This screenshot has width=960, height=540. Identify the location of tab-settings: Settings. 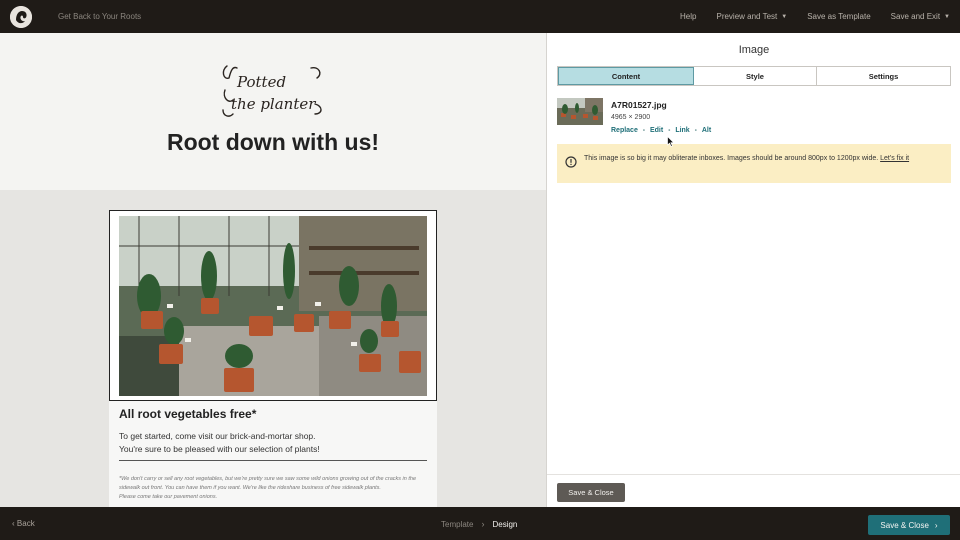
(883, 76).